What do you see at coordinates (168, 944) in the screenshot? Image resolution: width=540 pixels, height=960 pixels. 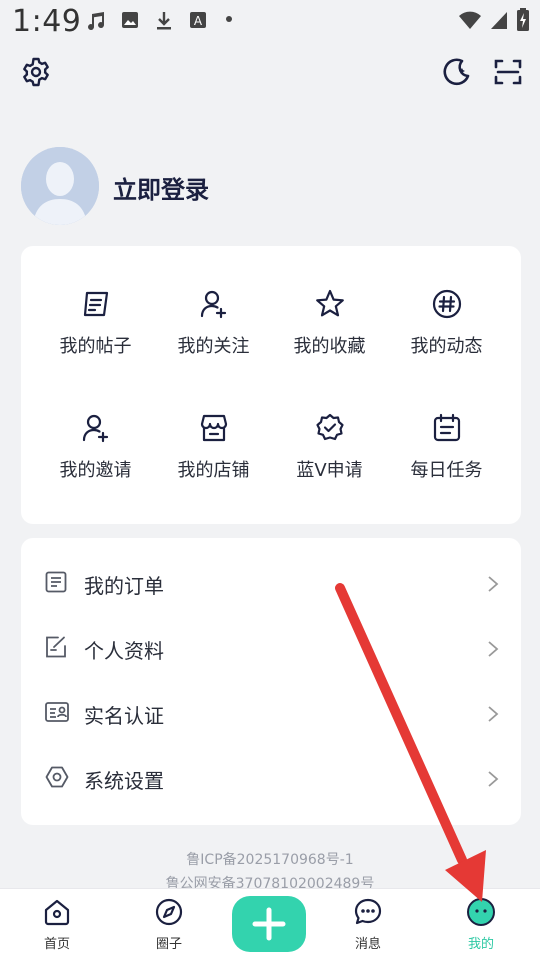 I see `nav-label: 圈子` at bounding box center [168, 944].